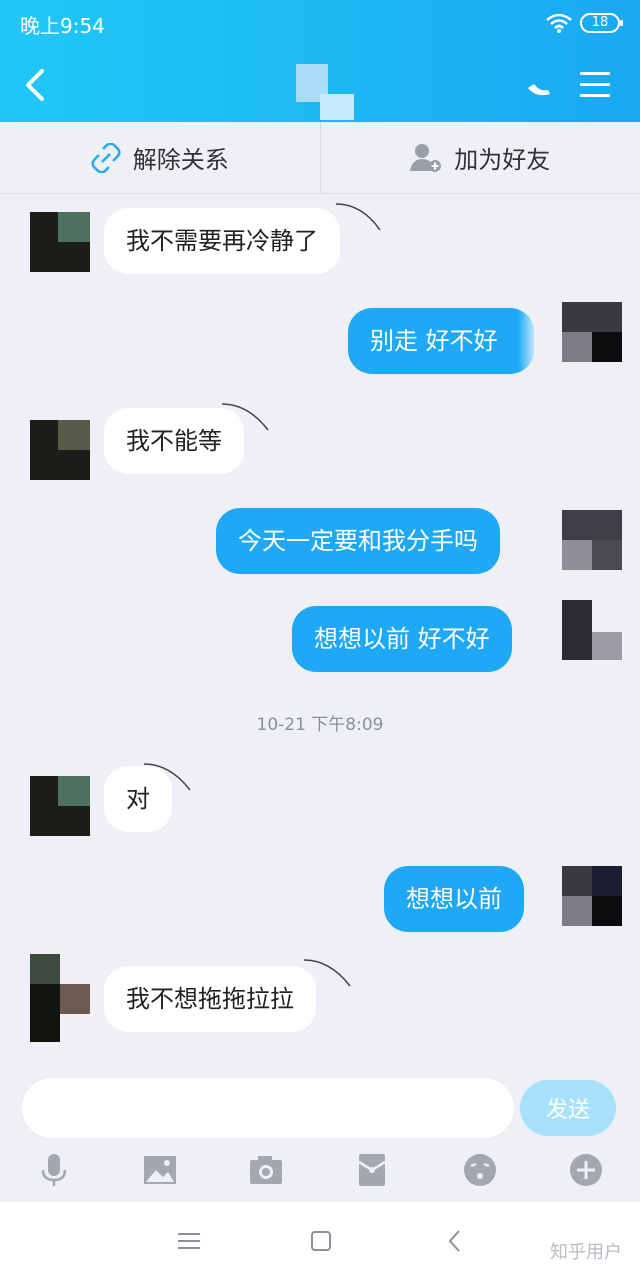  I want to click on system-navigation-bar: 知乎用户, so click(320, 1241).